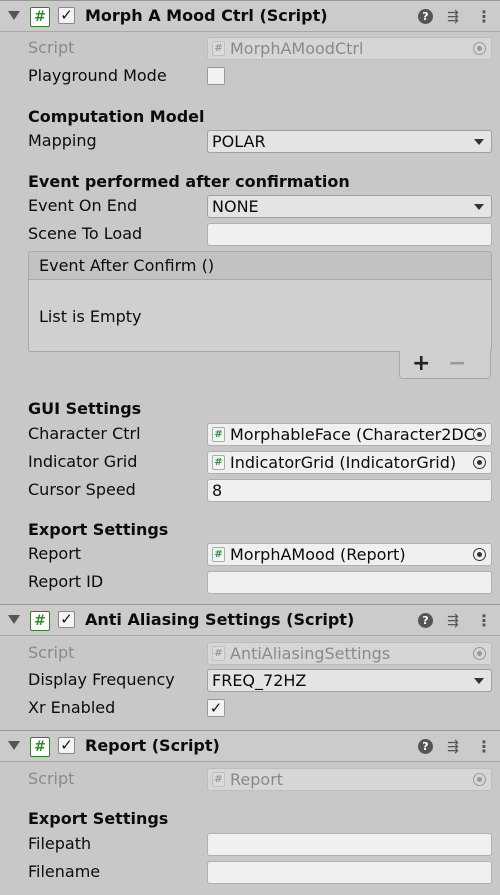 Image resolution: width=500 pixels, height=895 pixels. I want to click on event-on-end-row: Event On End NONE, so click(250, 207).